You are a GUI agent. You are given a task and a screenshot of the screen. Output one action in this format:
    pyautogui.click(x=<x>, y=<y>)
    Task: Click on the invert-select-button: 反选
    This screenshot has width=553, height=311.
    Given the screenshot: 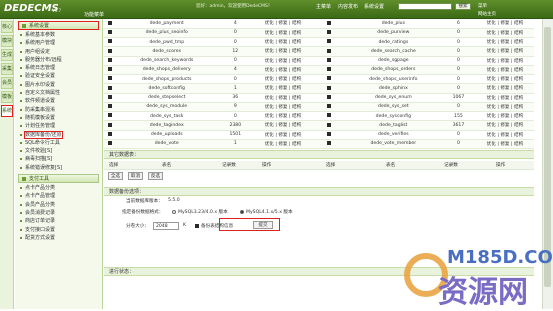 What is the action you would take?
    pyautogui.click(x=155, y=176)
    